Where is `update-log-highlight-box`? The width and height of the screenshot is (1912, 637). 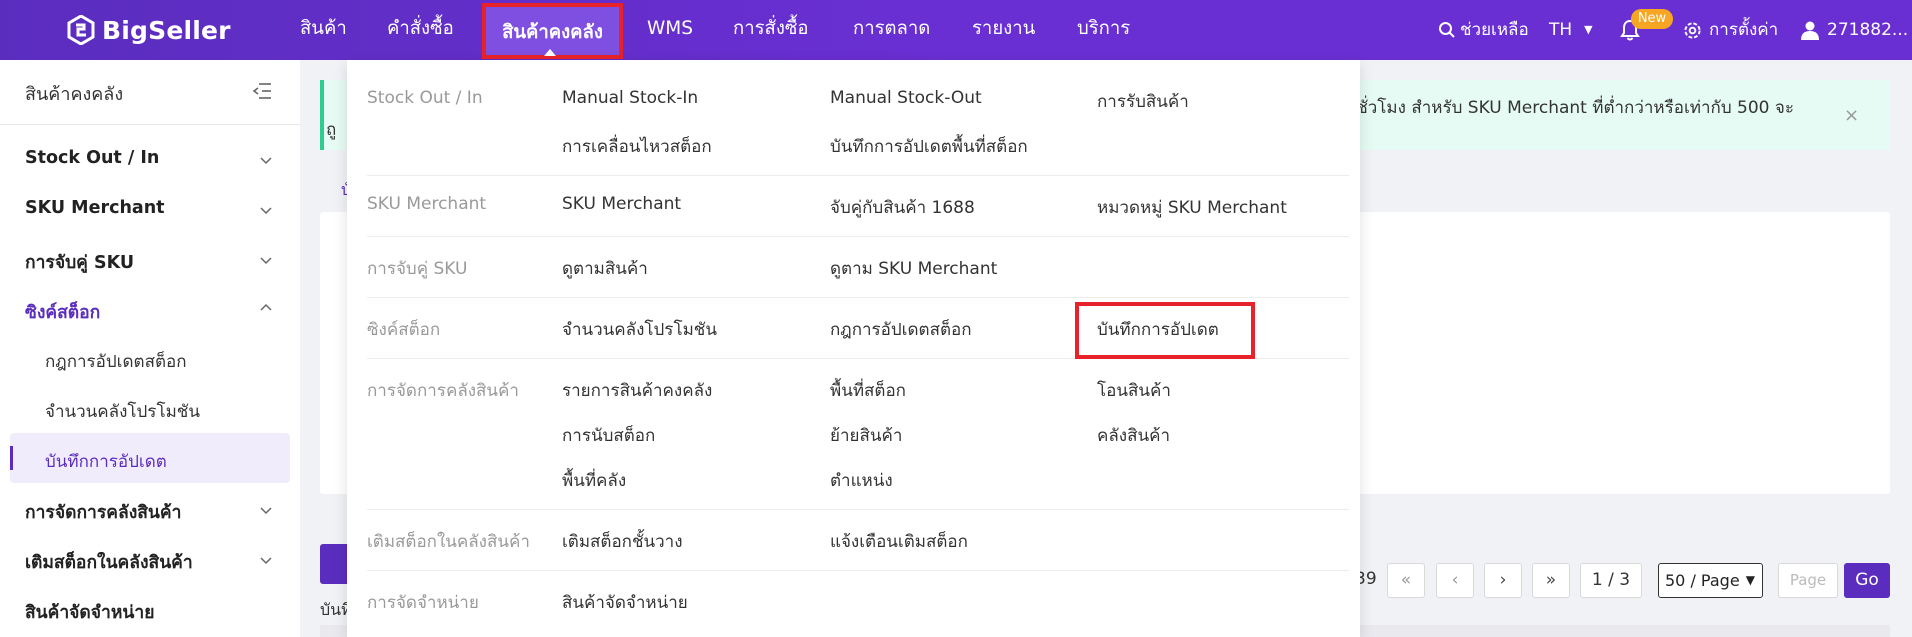 update-log-highlight-box is located at coordinates (1165, 330).